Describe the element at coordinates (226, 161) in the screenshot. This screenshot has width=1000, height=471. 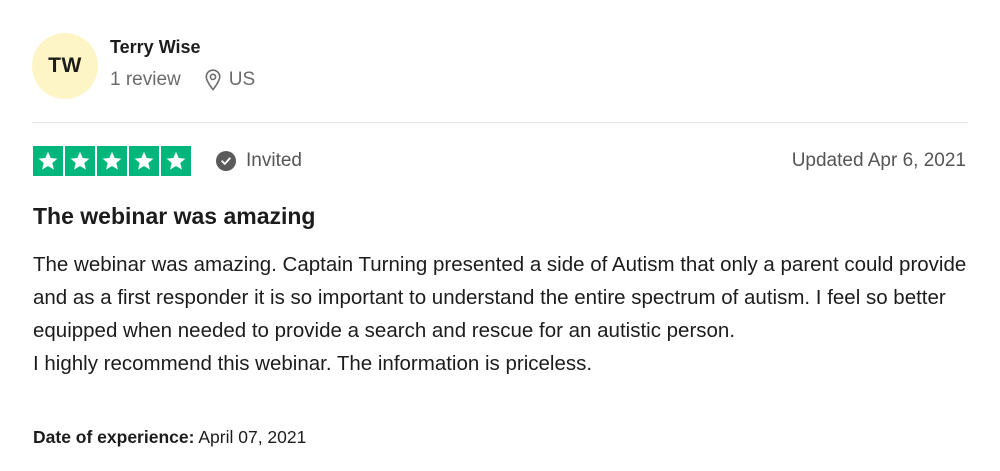
I see `check-icon` at that location.